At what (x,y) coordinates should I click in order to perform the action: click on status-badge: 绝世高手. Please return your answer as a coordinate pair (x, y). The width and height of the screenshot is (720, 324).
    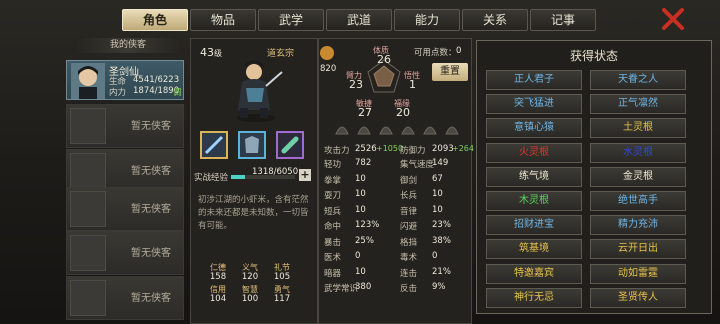
    Looking at the image, I should click on (638, 201).